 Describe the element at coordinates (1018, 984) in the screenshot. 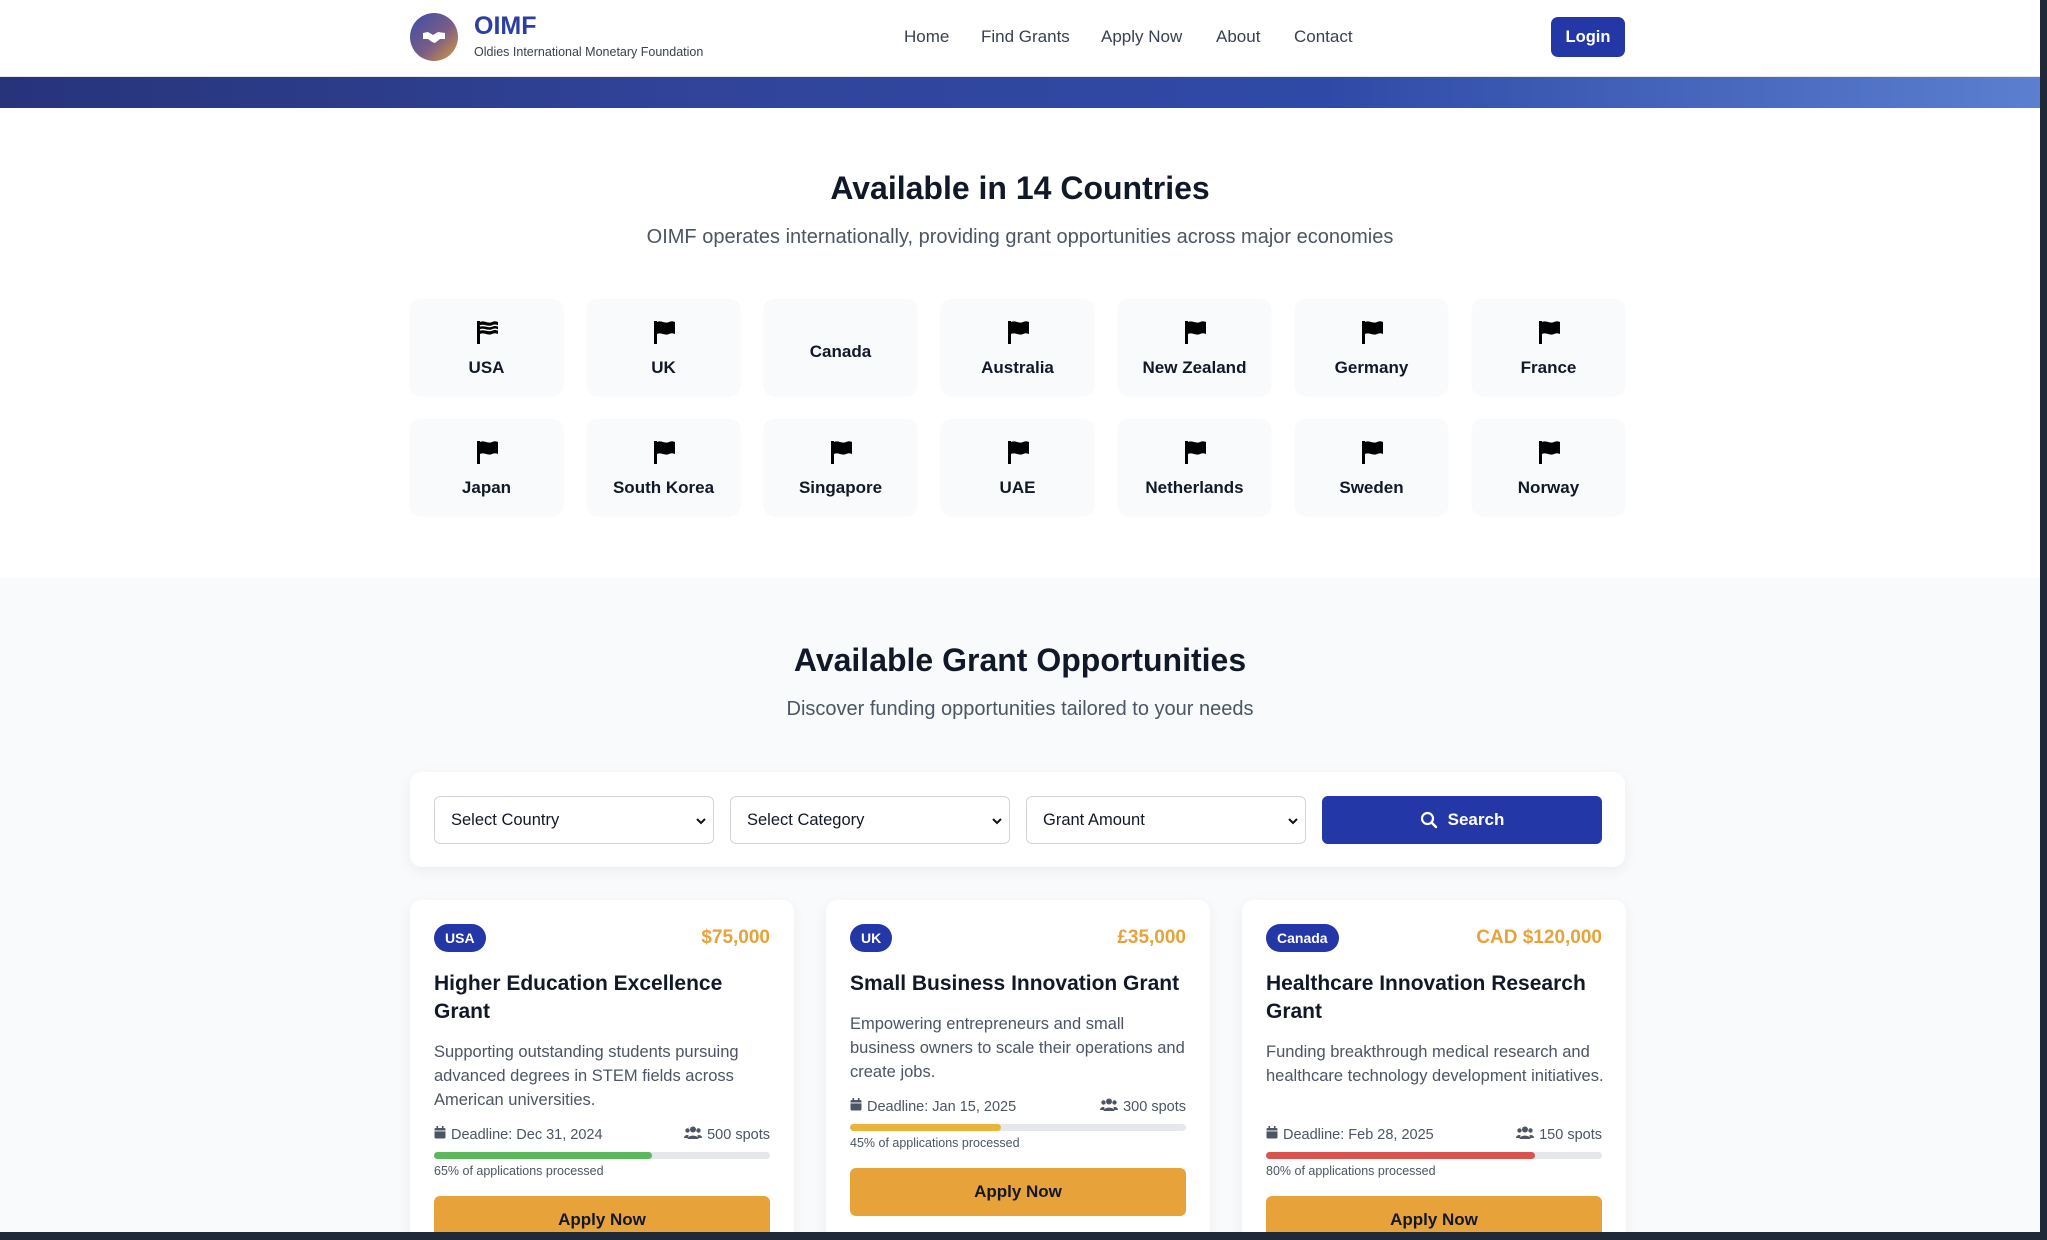

I see `grant-title: Small Business Innovation Grant` at that location.